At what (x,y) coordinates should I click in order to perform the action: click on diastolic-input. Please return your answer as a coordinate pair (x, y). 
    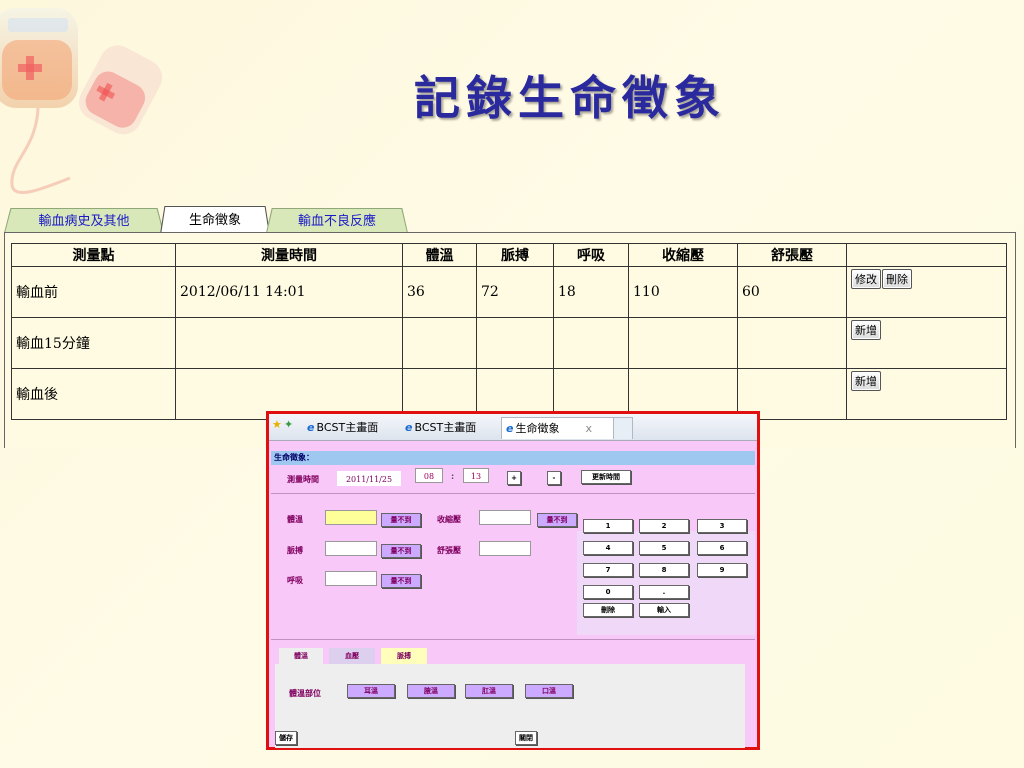
    Looking at the image, I should click on (505, 548).